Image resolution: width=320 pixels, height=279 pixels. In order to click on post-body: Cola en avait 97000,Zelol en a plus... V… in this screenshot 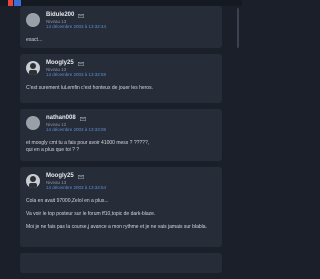, I will do `click(121, 214)`.